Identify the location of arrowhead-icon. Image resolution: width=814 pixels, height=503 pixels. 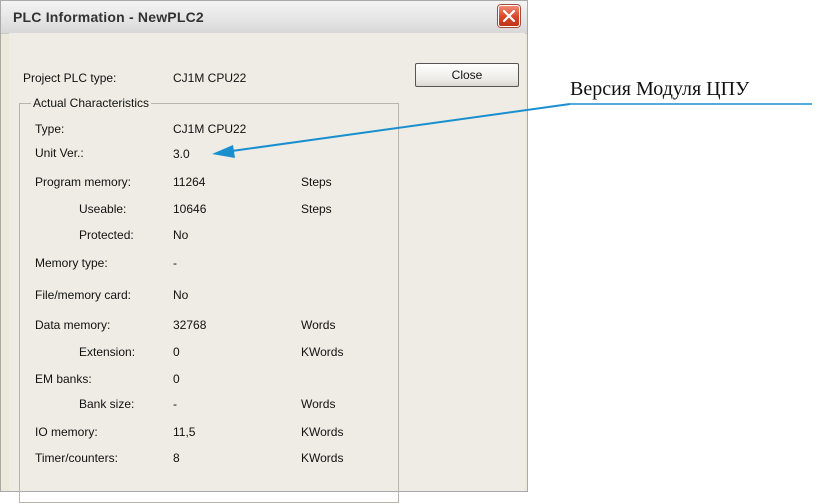
(223, 151).